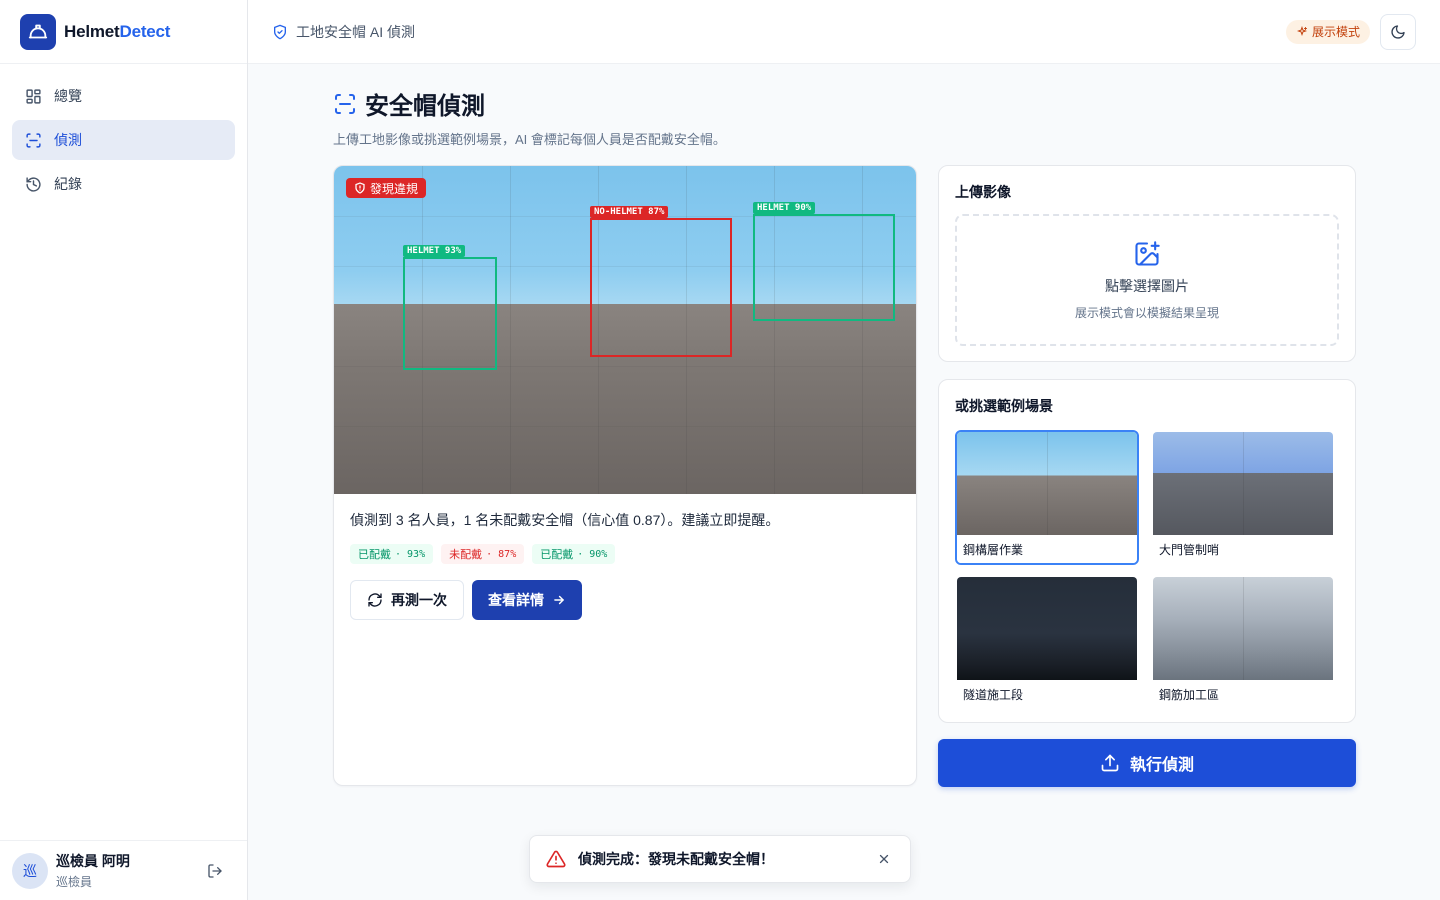 This screenshot has width=1440, height=900. Describe the element at coordinates (68, 184) in the screenshot. I see `sidebar-item-label: 紀錄` at that location.